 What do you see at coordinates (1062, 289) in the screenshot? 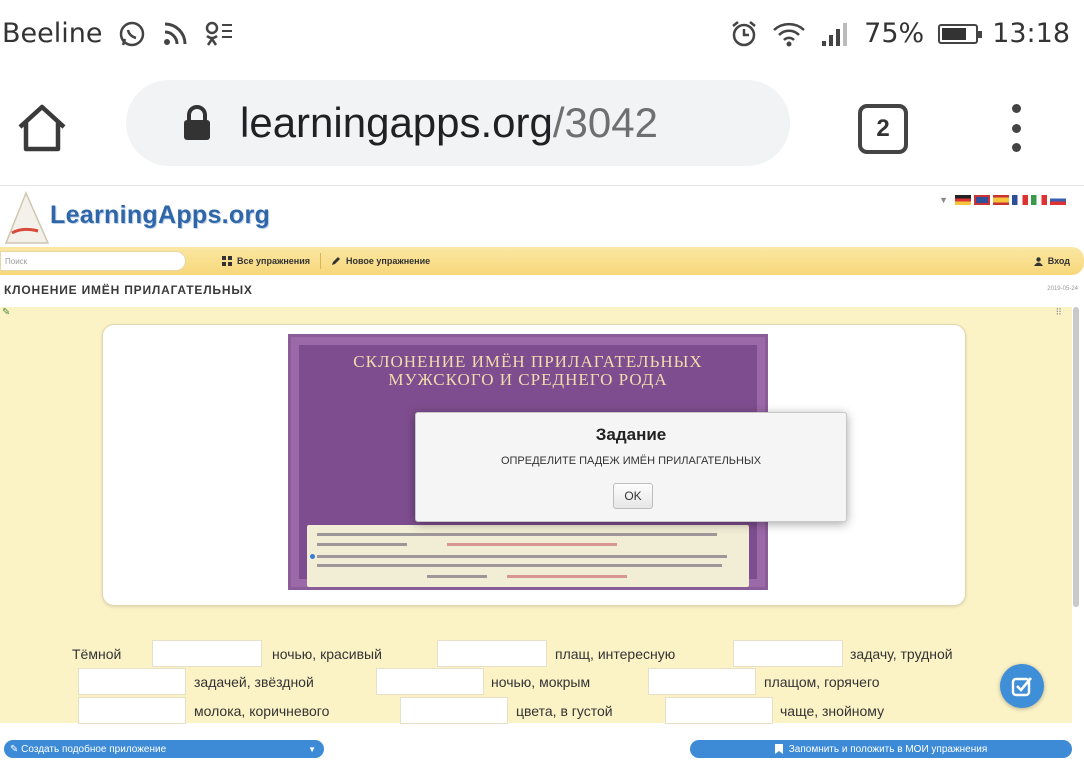
I see `exercise-date: 2019-05-24` at bounding box center [1062, 289].